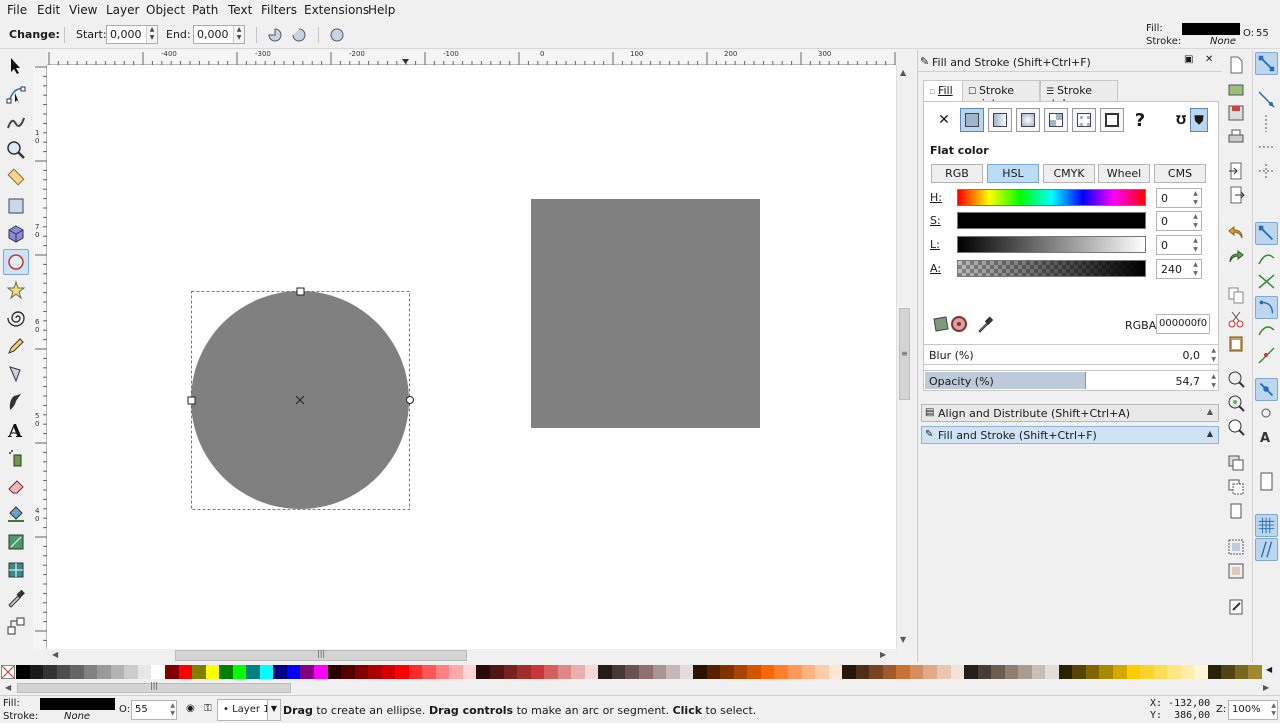 The height and width of the screenshot is (723, 1280). What do you see at coordinates (1266, 437) in the screenshot?
I see `snap-text-baseline-icon: A` at bounding box center [1266, 437].